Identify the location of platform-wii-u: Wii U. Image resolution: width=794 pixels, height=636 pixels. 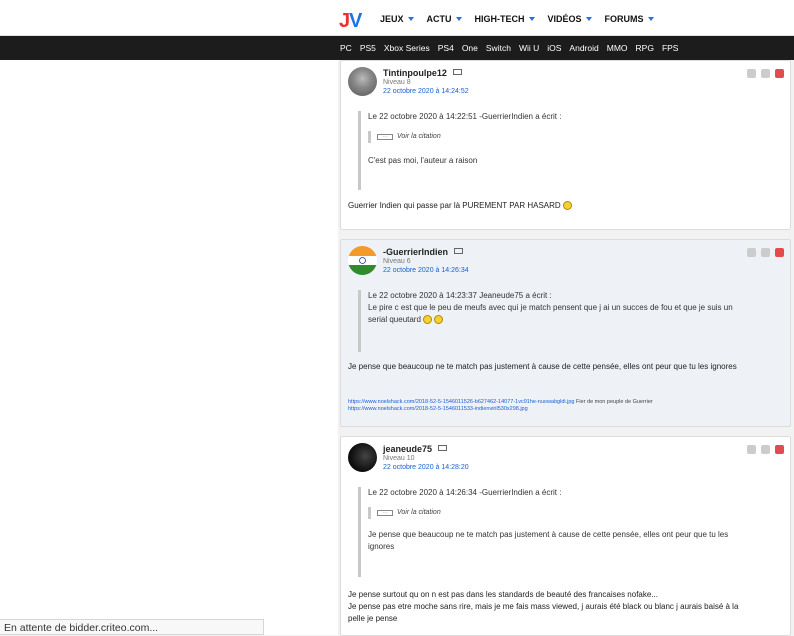
(529, 48).